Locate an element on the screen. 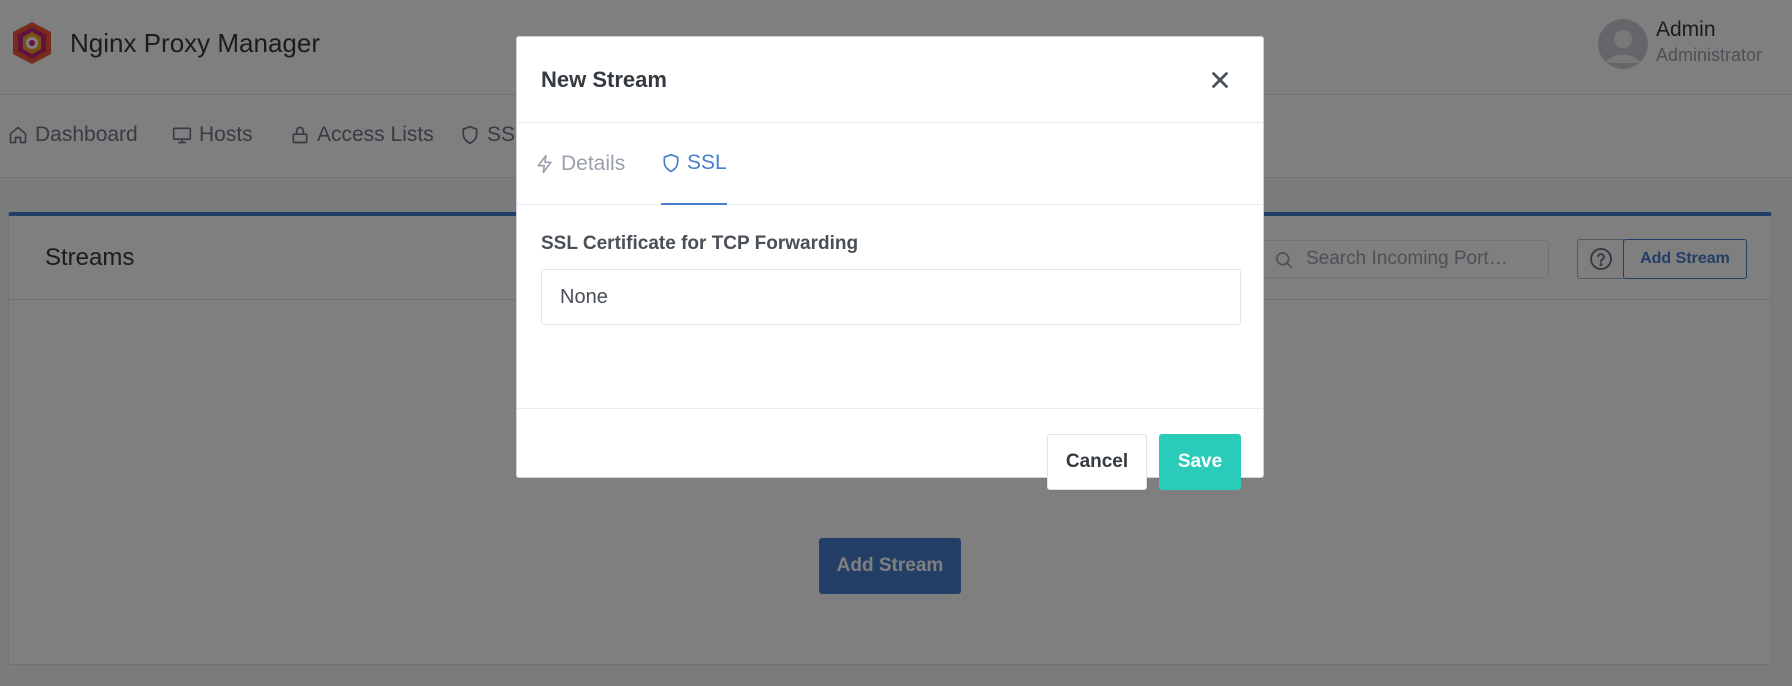 The image size is (1792, 686). tab-ssl: SSL is located at coordinates (694, 164).